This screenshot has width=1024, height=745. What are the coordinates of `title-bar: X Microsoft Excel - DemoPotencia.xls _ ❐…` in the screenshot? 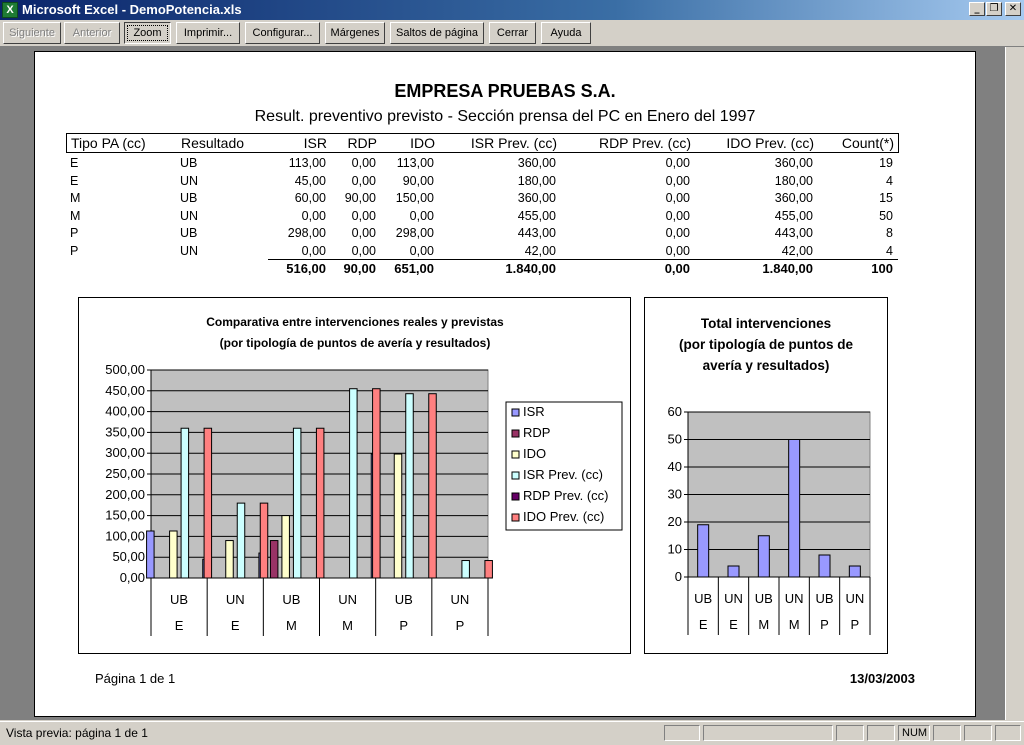 It's located at (512, 10).